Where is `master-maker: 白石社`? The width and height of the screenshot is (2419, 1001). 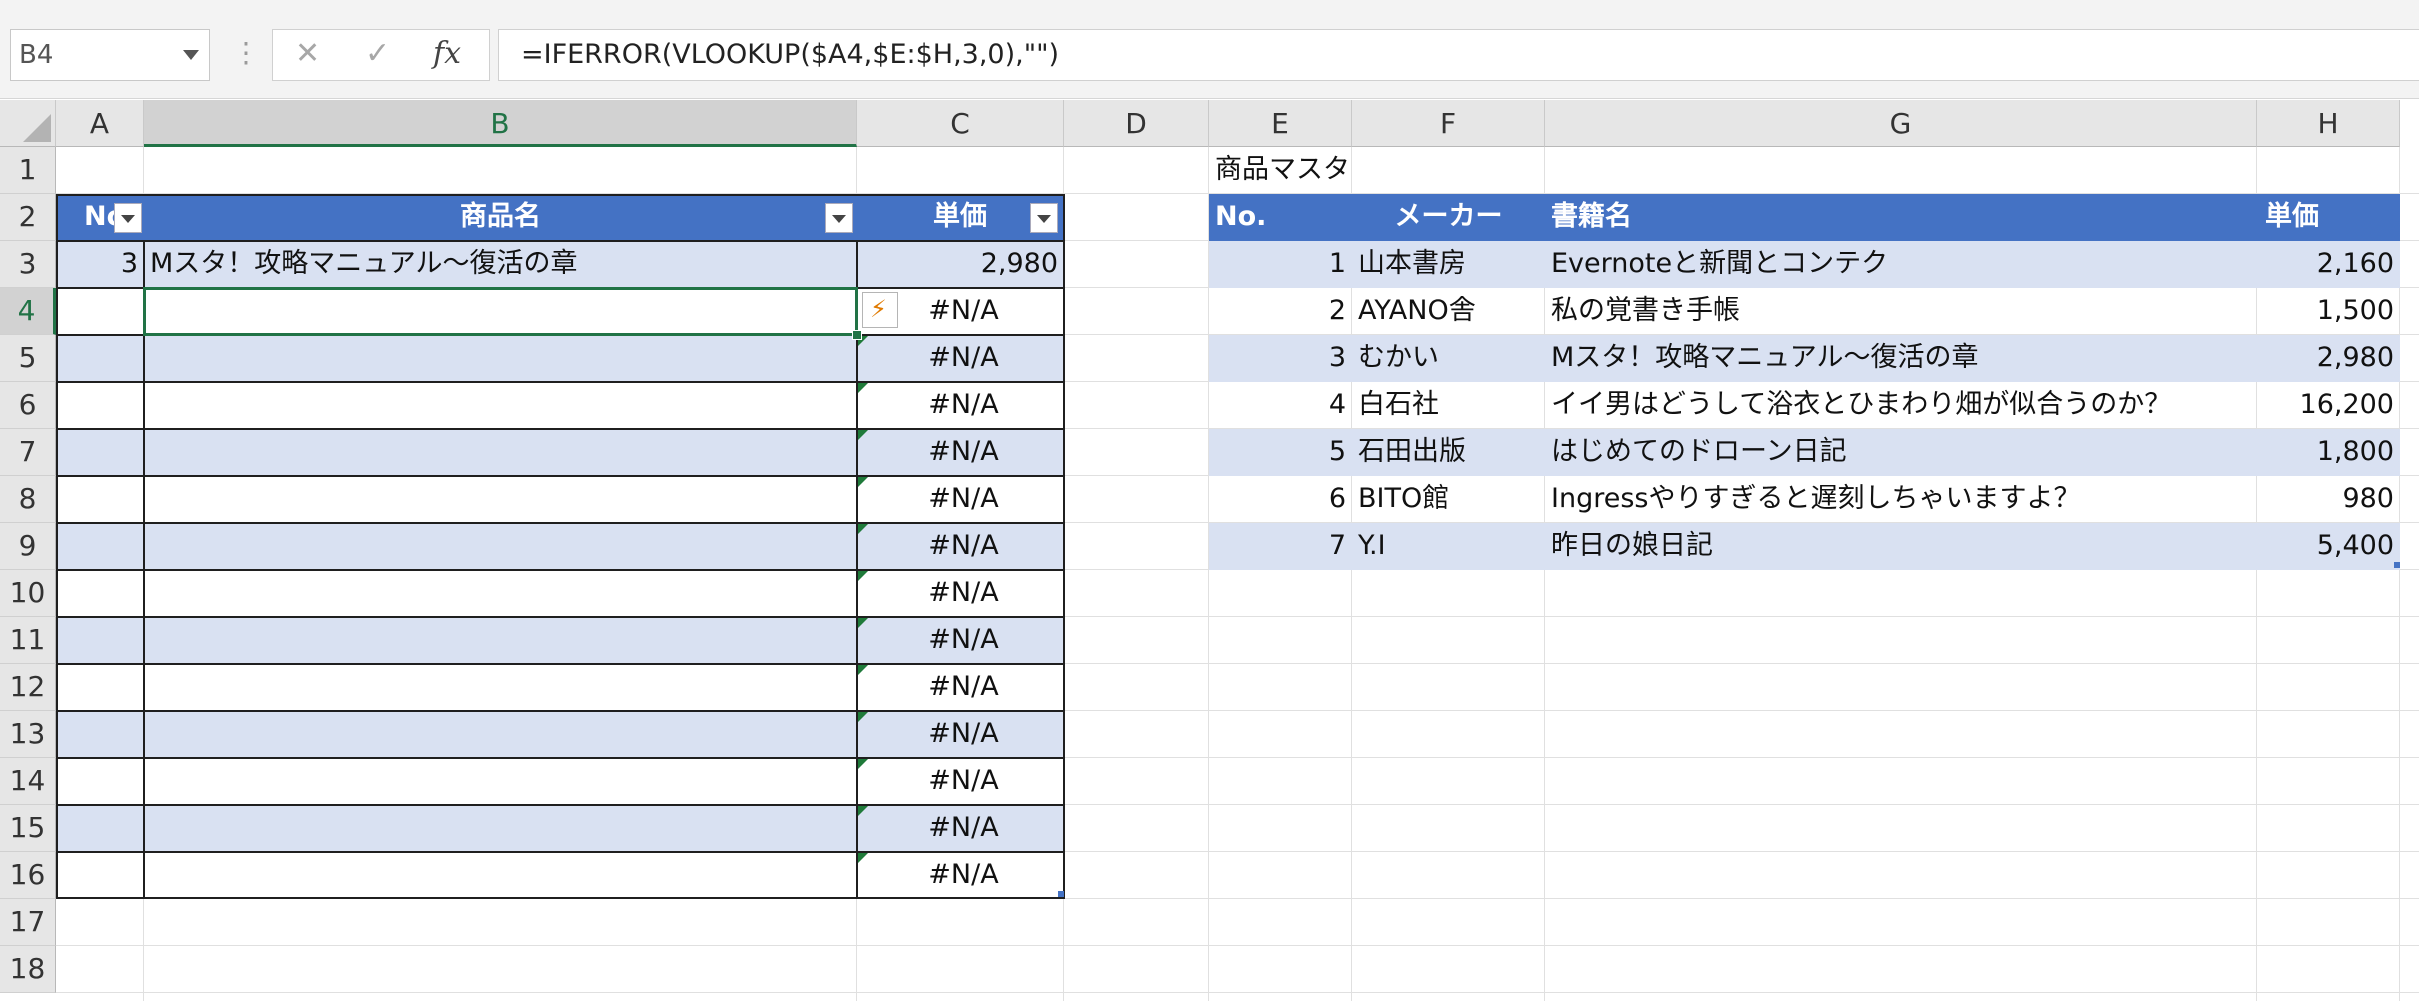 master-maker: 白石社 is located at coordinates (1448, 405).